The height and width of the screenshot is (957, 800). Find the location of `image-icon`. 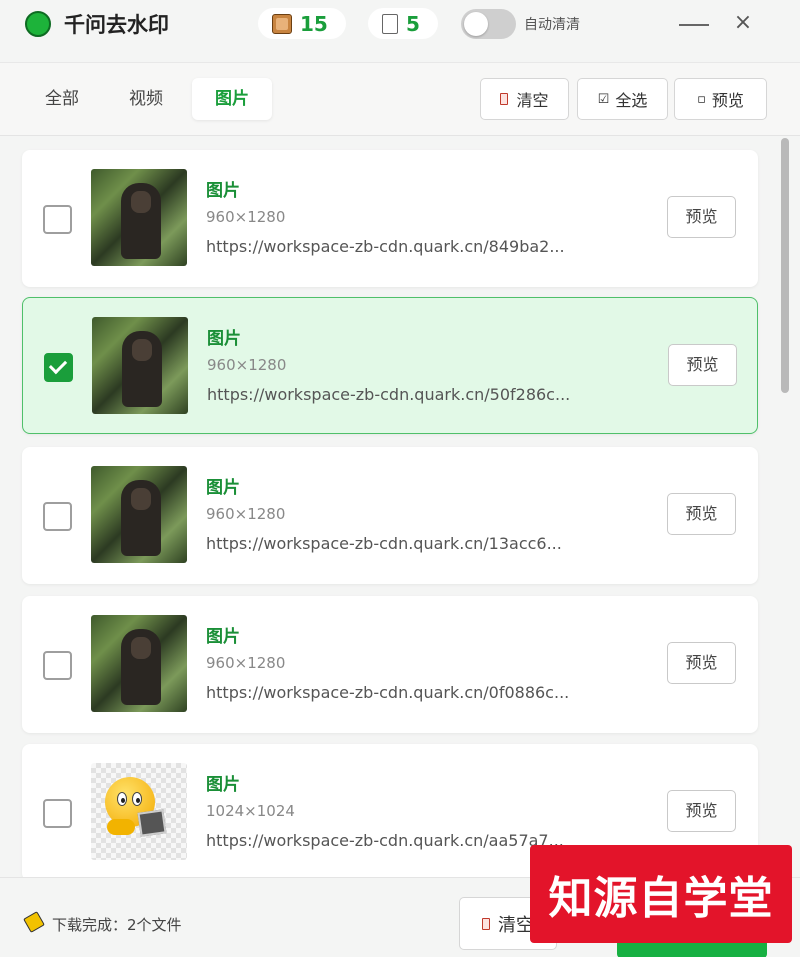

image-icon is located at coordinates (282, 23).